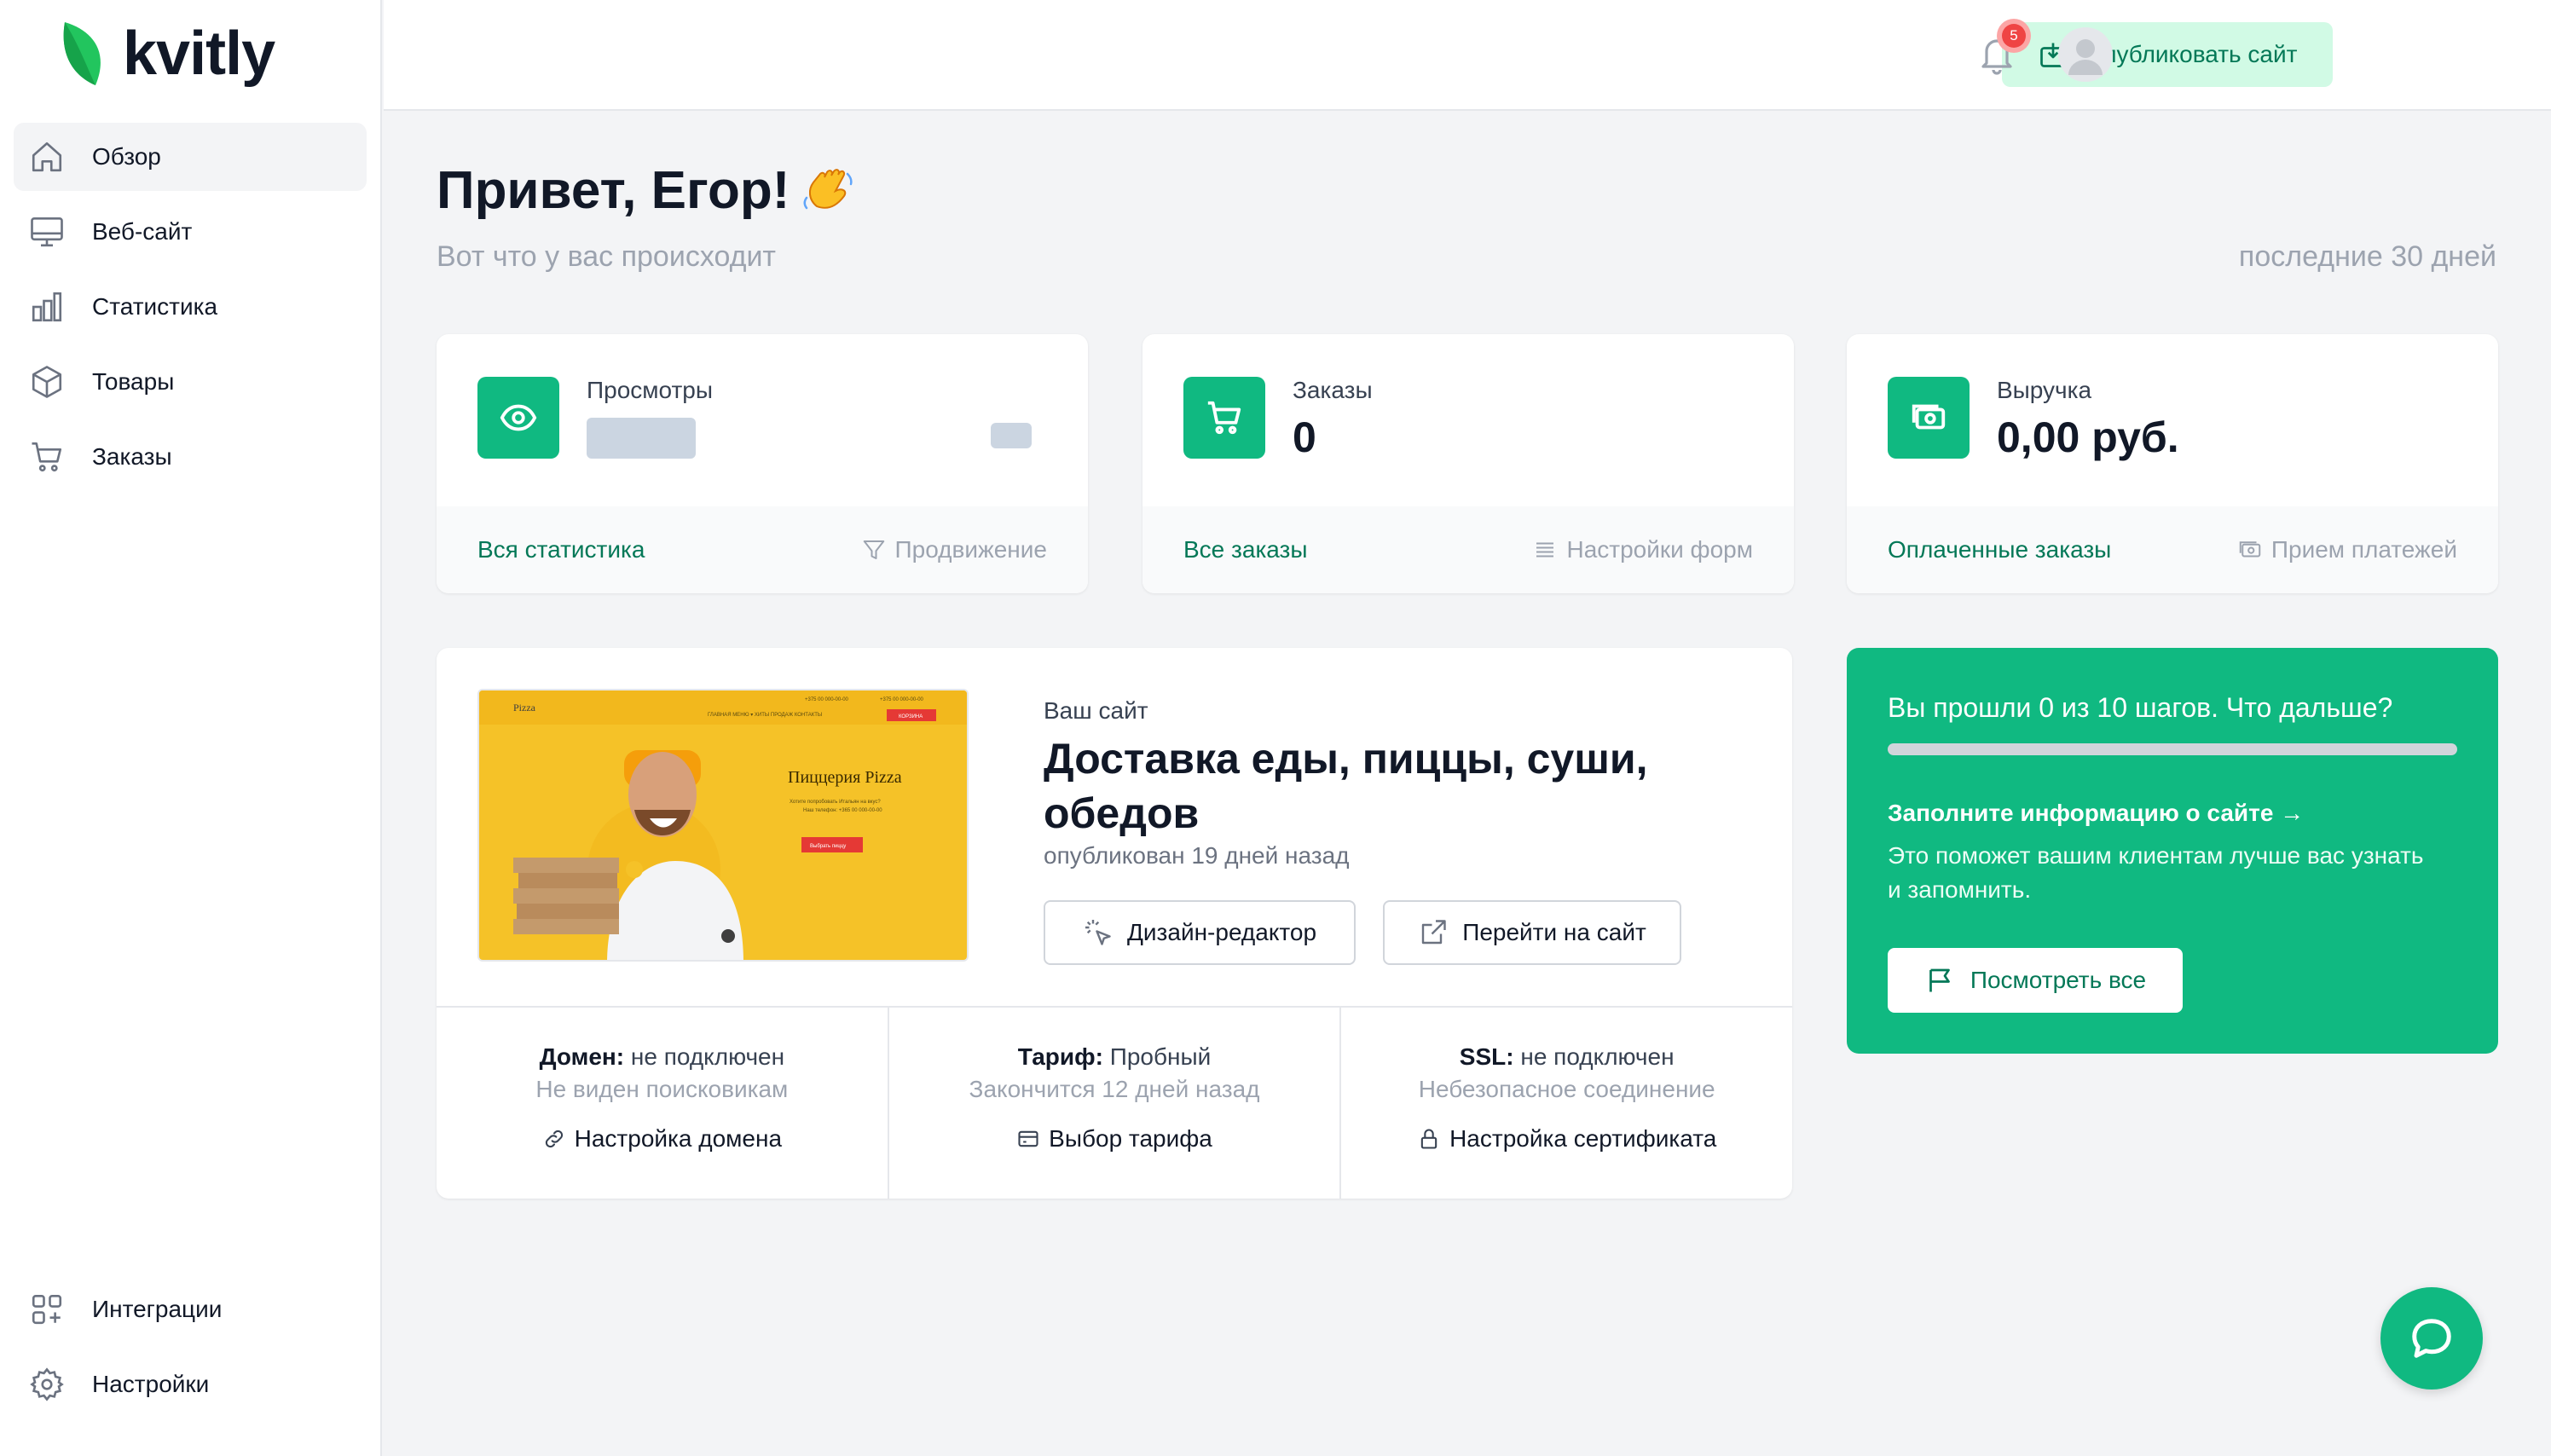 The height and width of the screenshot is (1456, 2551). What do you see at coordinates (582, 1056) in the screenshot?
I see `domain-key: Домен:` at bounding box center [582, 1056].